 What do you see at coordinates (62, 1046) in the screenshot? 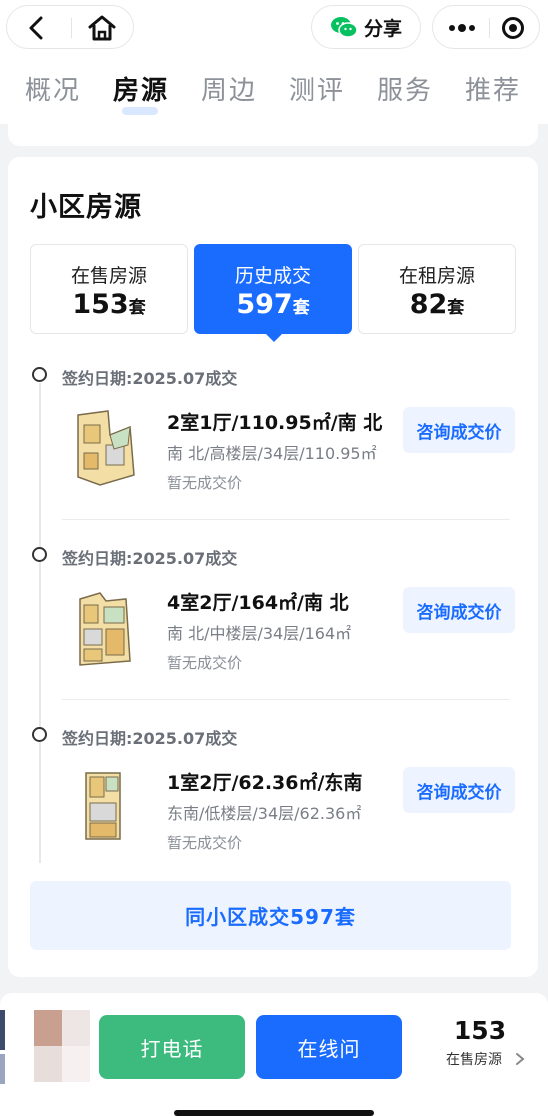
I see `agent-avatar` at bounding box center [62, 1046].